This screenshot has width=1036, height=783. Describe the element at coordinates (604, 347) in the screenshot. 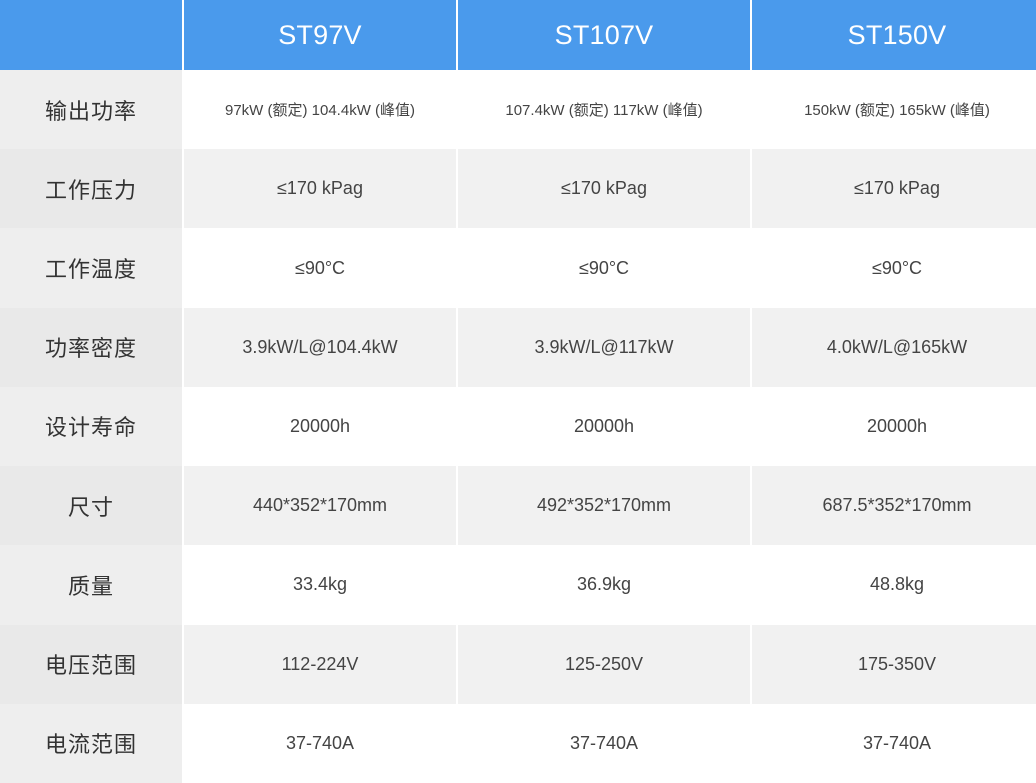

I see `table-cell: 3.9kW/L@117kW` at that location.